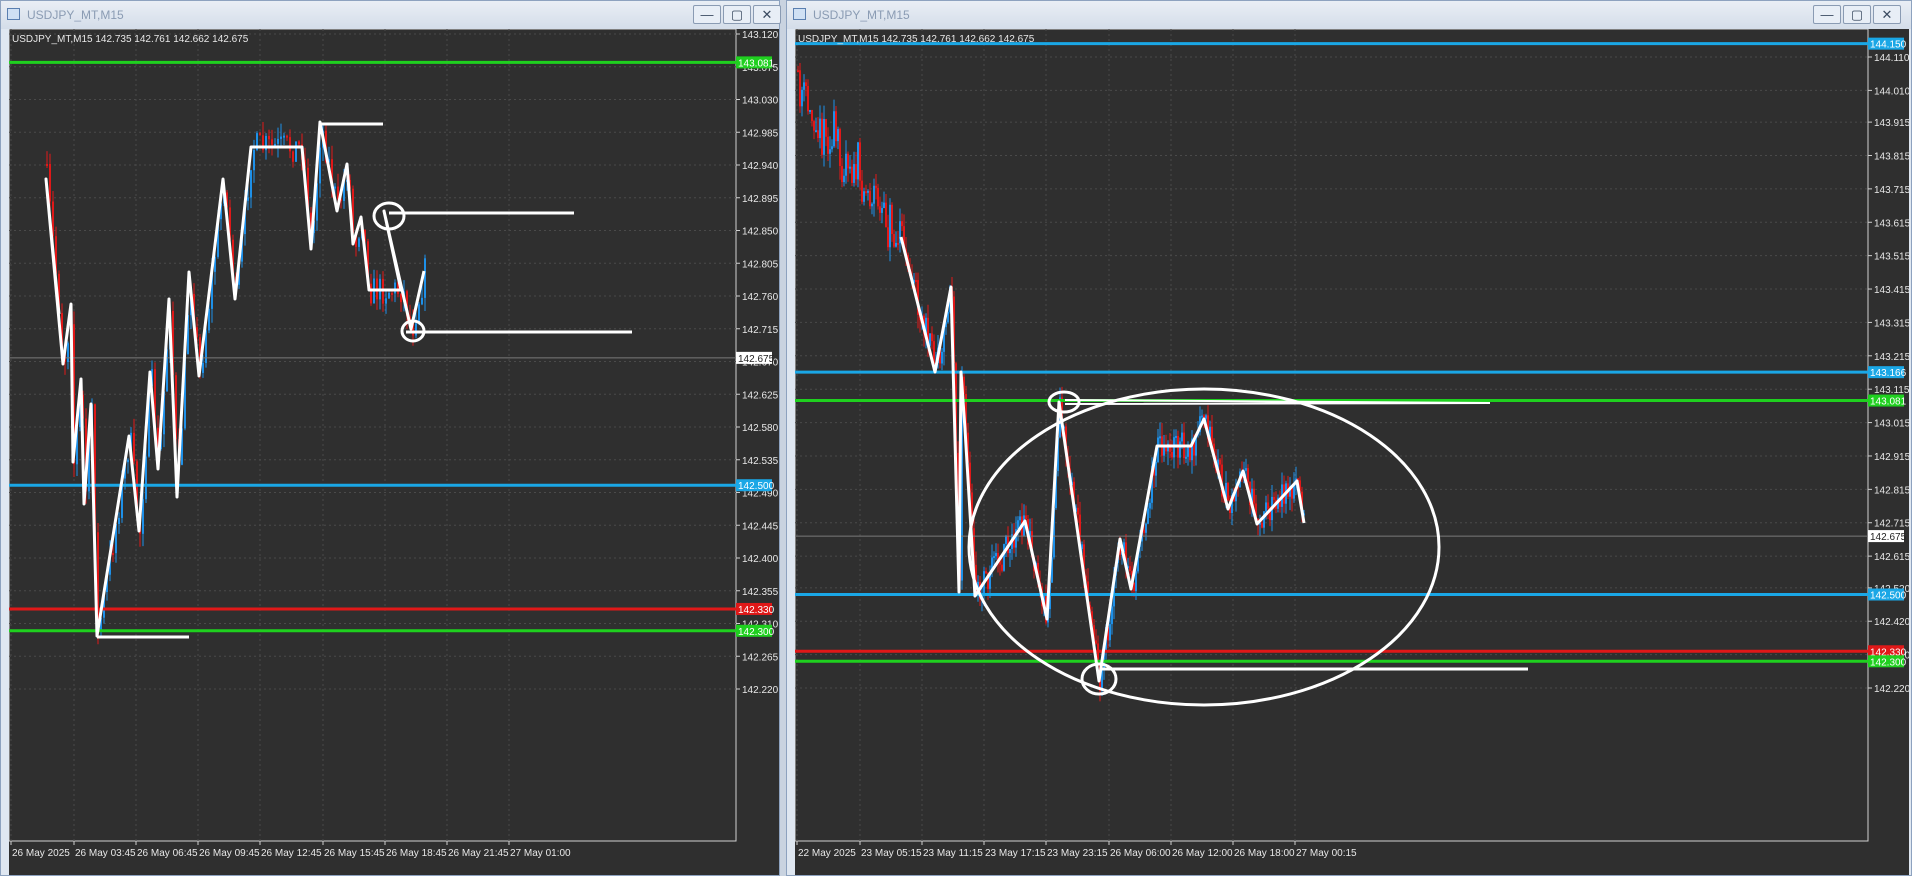 The height and width of the screenshot is (876, 1912). What do you see at coordinates (891, 853) in the screenshot?
I see `x-tick-label: 23 May 05:15` at bounding box center [891, 853].